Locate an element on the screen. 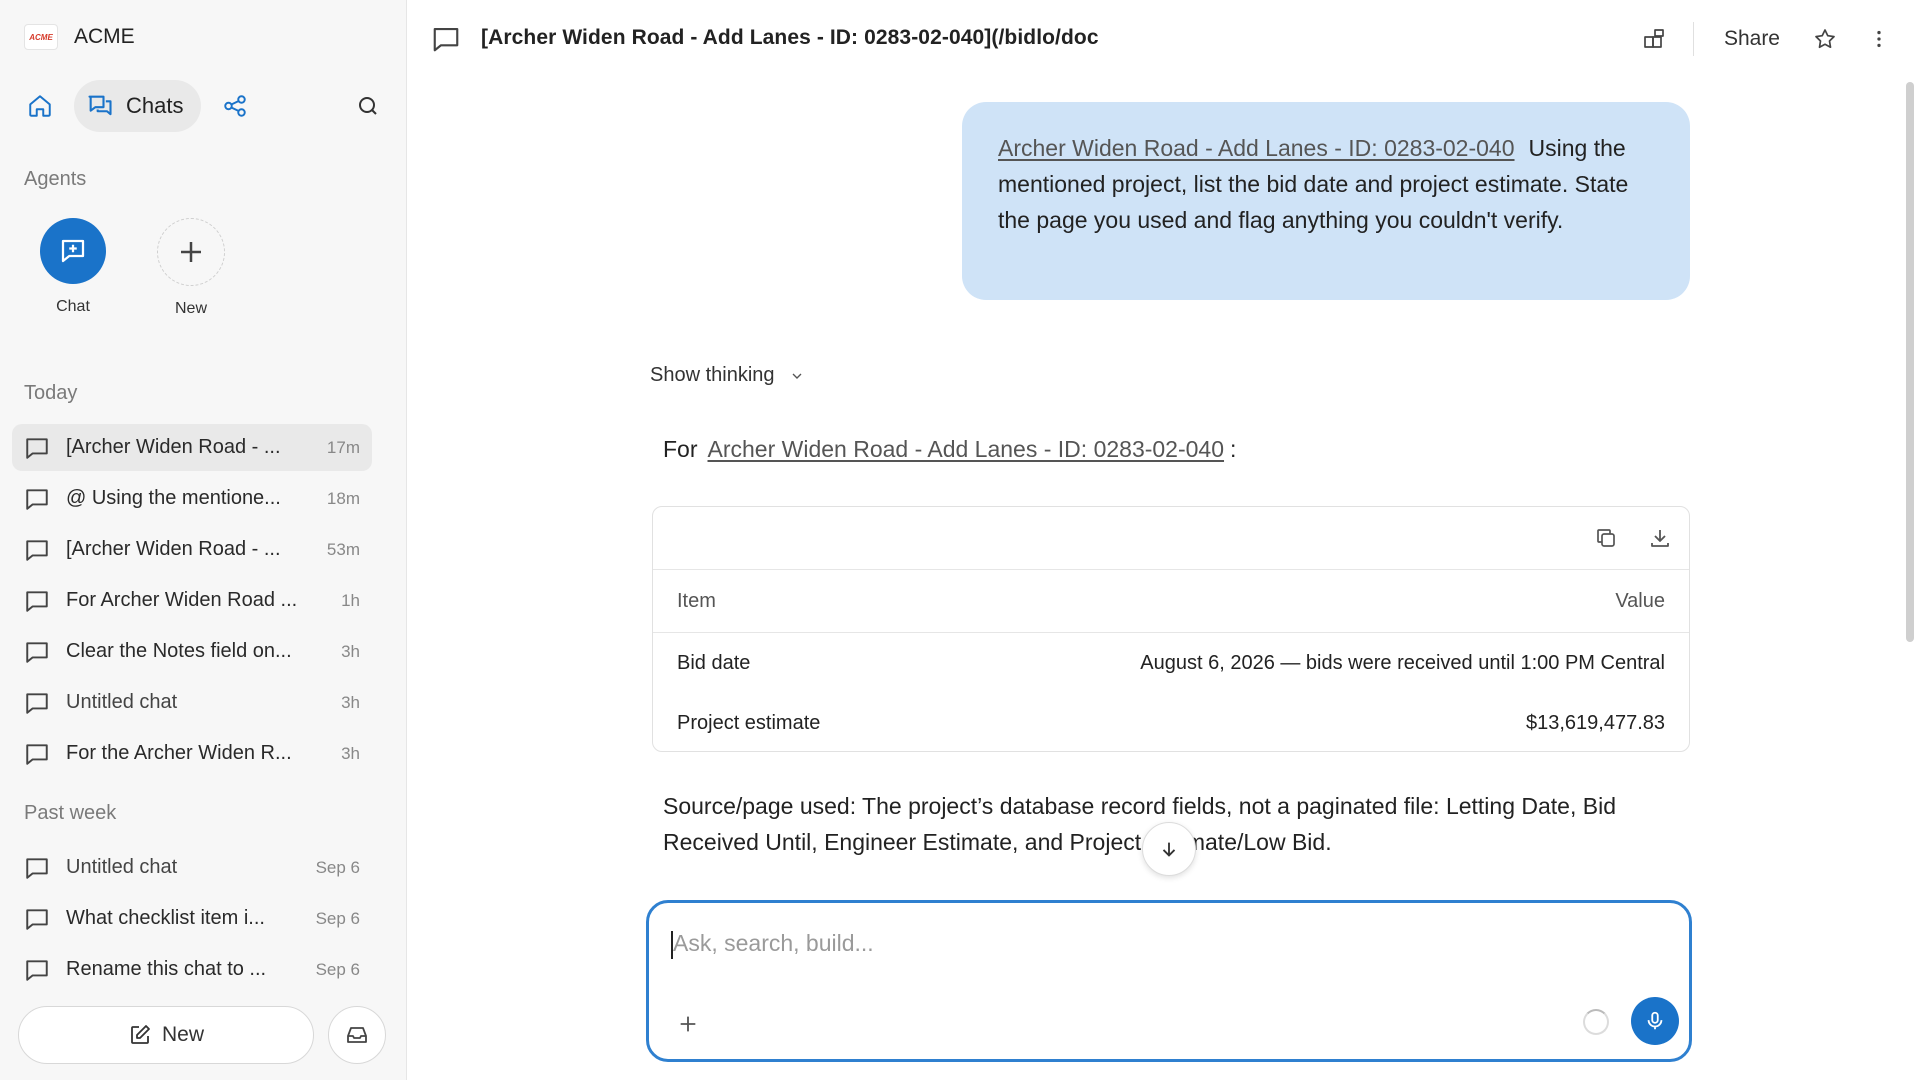 The width and height of the screenshot is (1920, 1080). agents-label: Agents is located at coordinates (55, 179).